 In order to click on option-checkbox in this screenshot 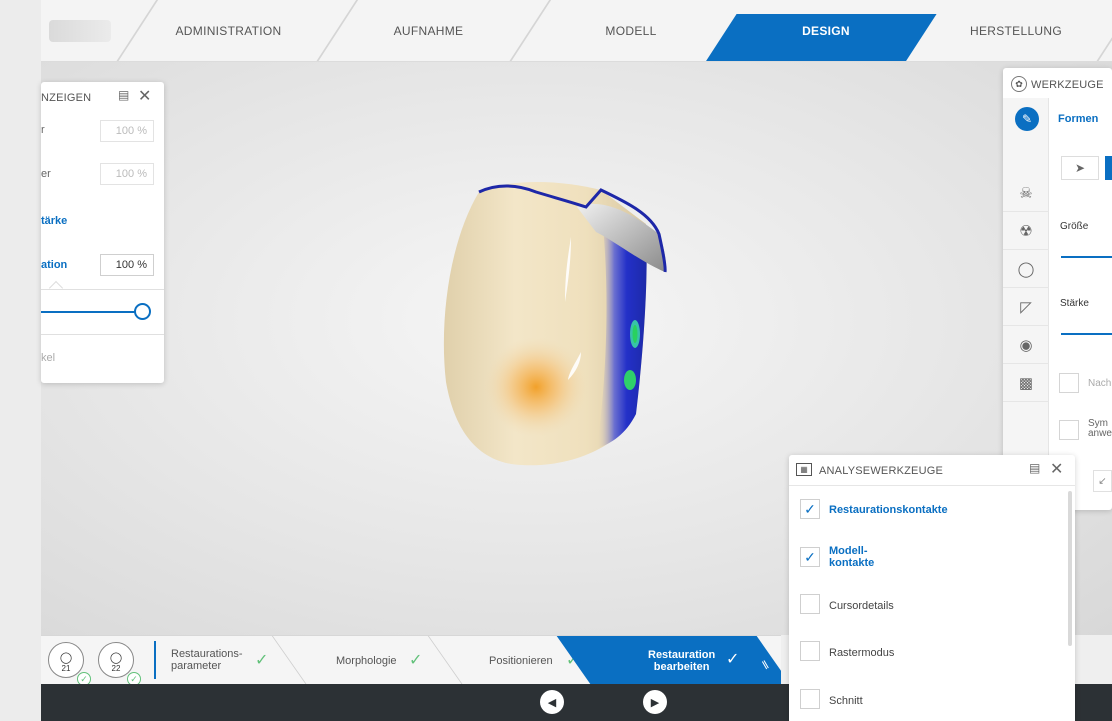, I will do `click(1069, 383)`.